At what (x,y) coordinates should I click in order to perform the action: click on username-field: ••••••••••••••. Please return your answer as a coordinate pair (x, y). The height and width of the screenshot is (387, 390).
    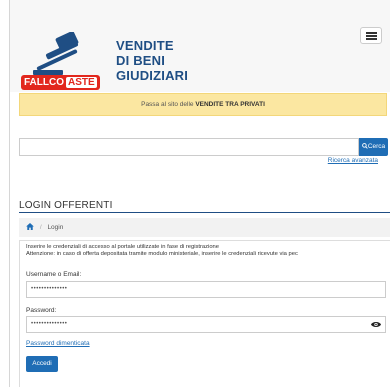
    Looking at the image, I should click on (206, 289).